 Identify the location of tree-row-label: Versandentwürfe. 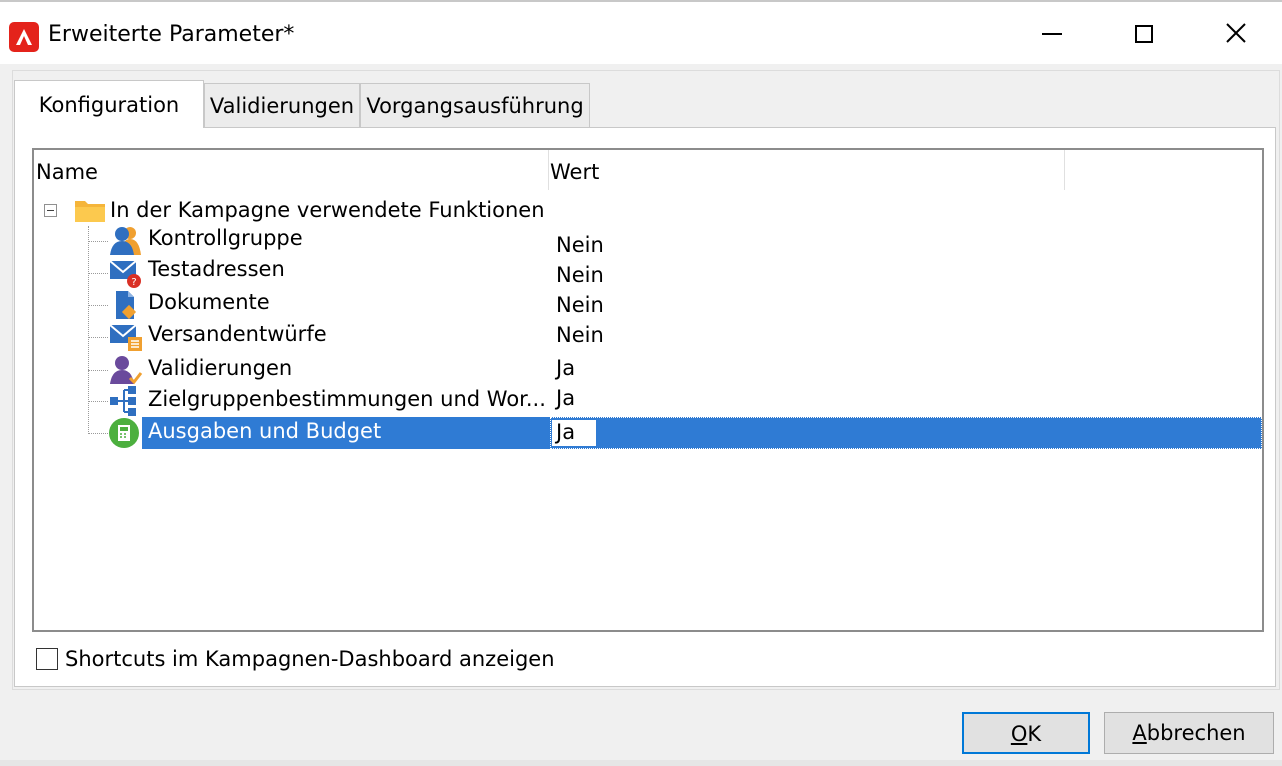
(237, 334).